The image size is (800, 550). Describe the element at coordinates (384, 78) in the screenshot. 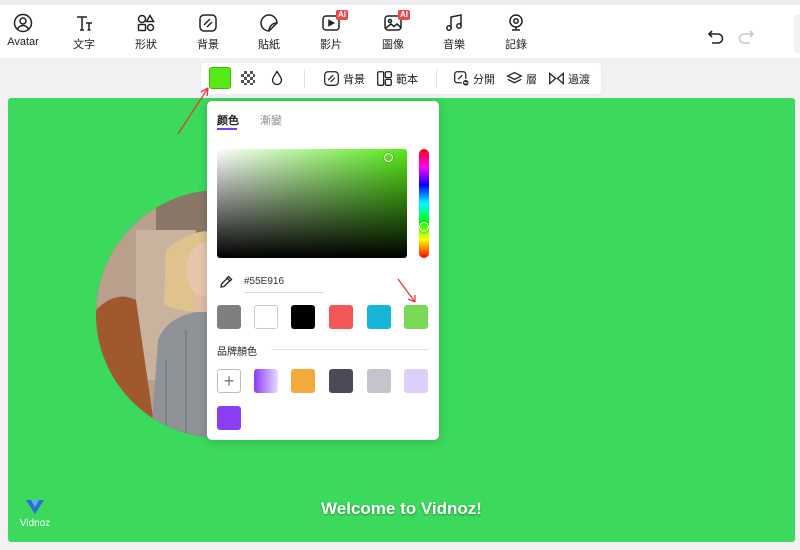

I see `template-icon` at that location.